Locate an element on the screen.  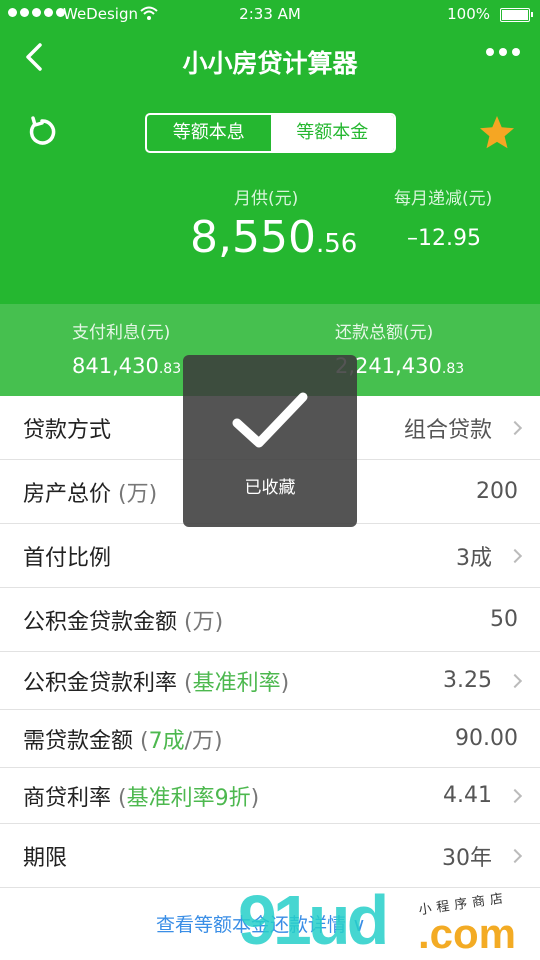
page-title: 小小房贷计算器 is located at coordinates (270, 63).